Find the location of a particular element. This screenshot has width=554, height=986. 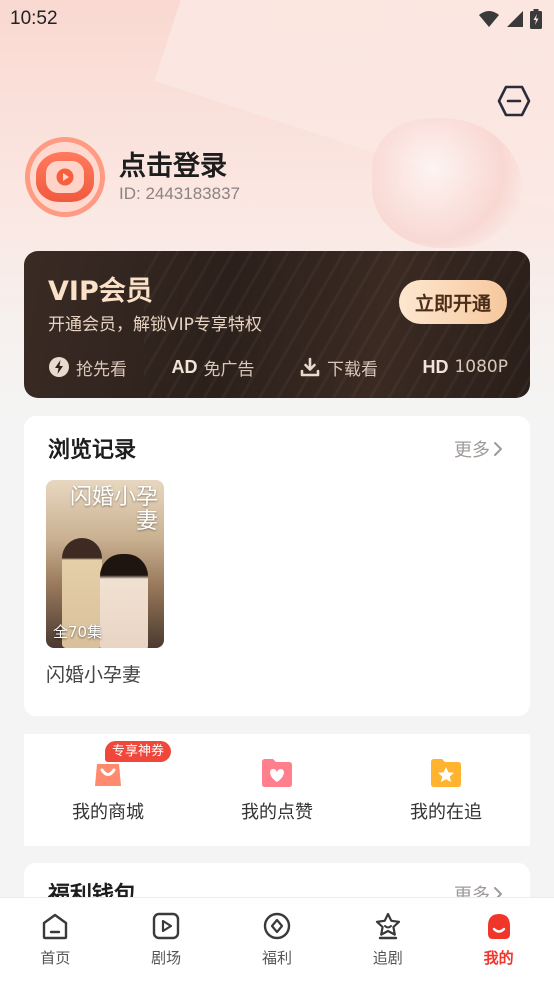

nav-mine: 我的 is located at coordinates (499, 938).